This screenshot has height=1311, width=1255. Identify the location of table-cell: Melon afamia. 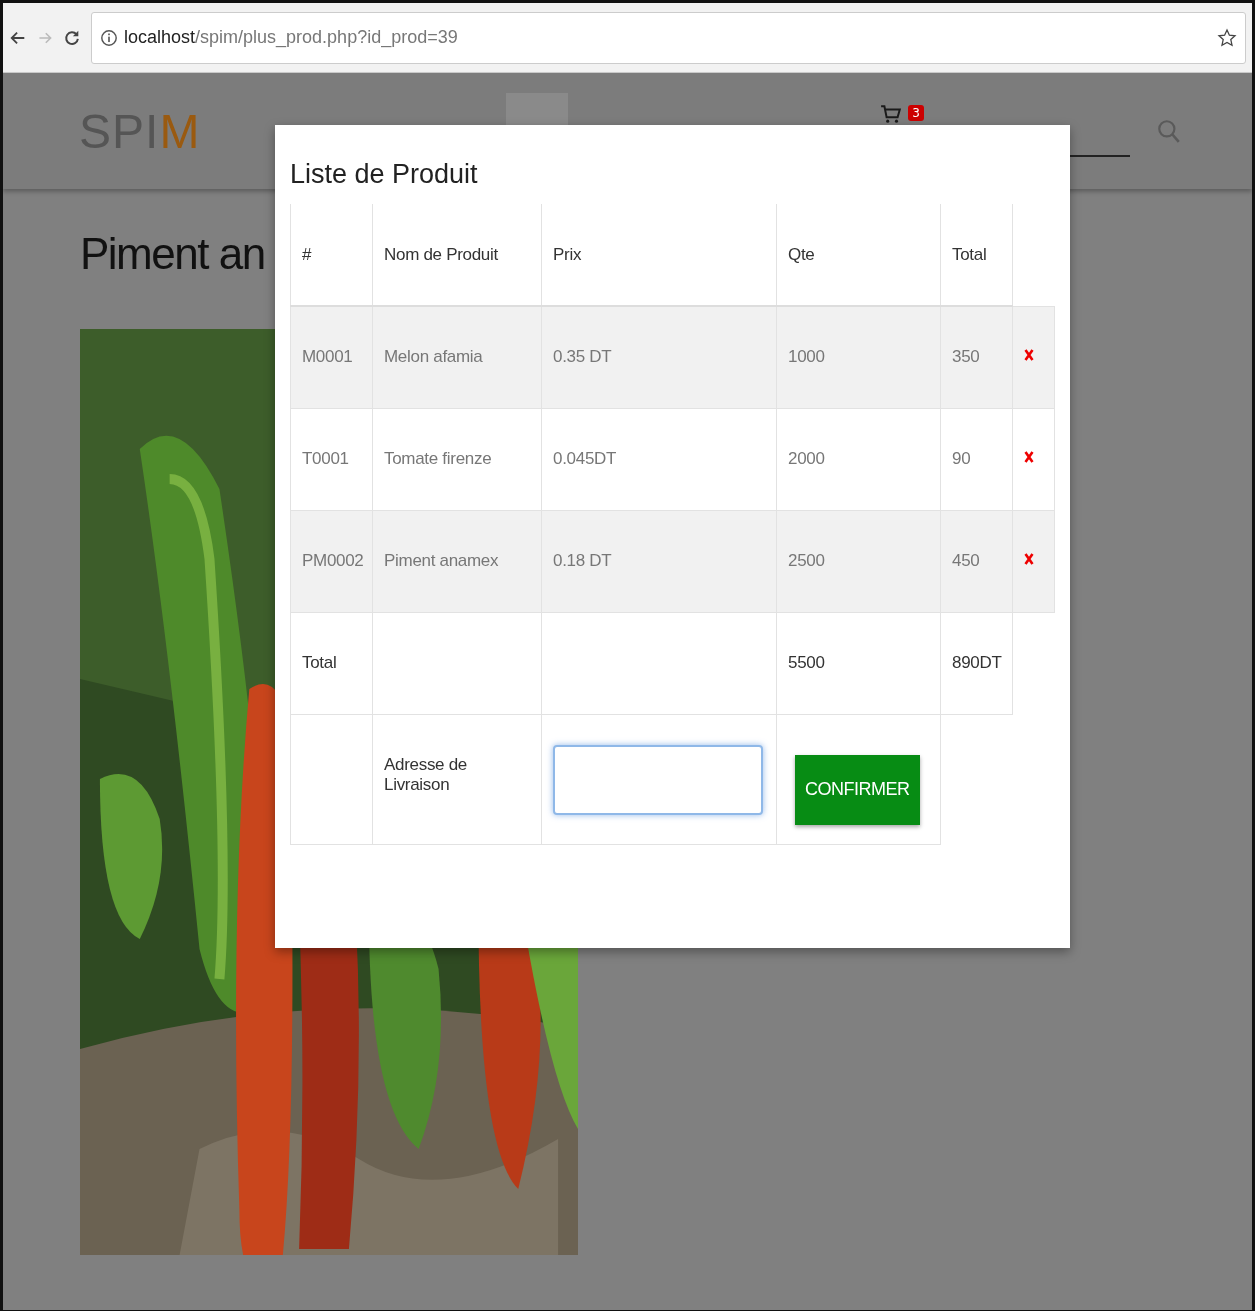
(457, 357).